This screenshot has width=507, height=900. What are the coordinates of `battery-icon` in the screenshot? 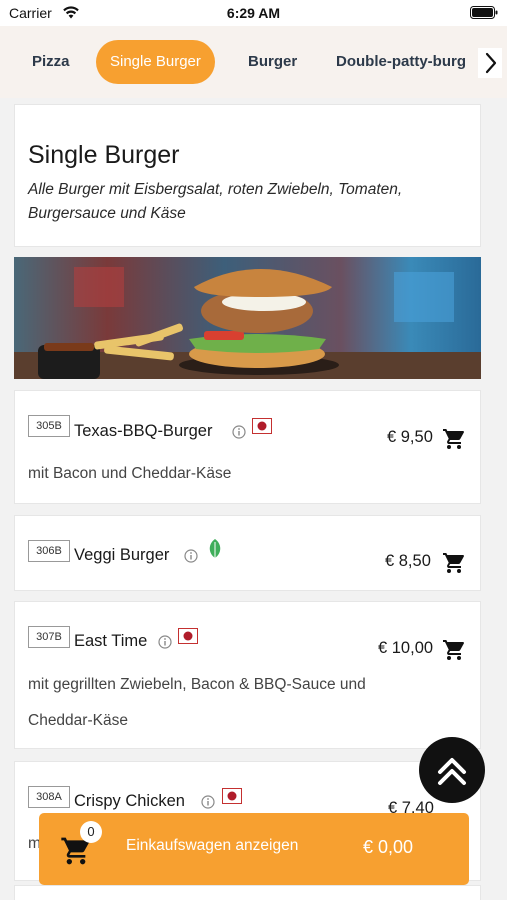 It's located at (484, 12).